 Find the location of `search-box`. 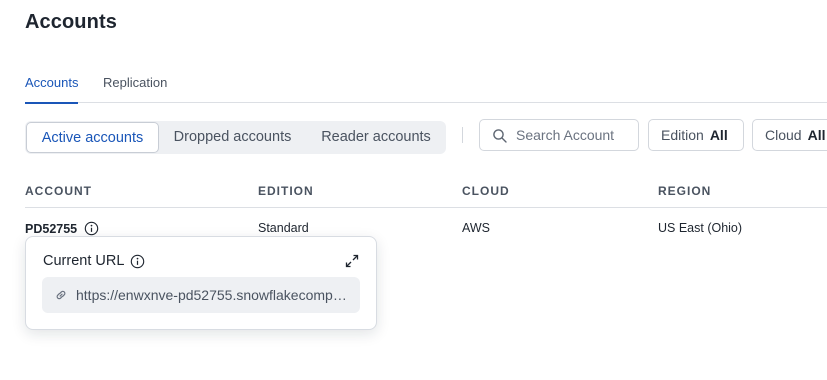

search-box is located at coordinates (559, 135).